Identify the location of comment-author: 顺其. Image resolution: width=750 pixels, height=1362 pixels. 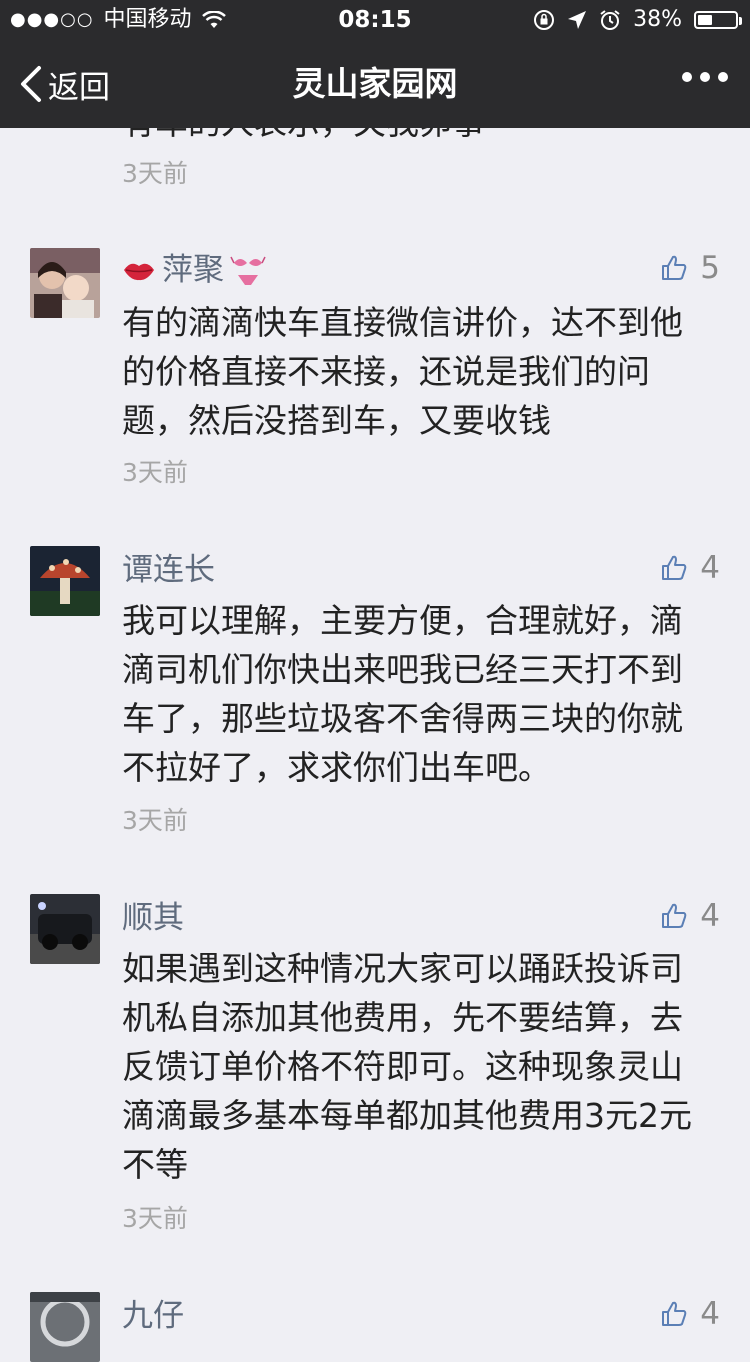
(153, 918).